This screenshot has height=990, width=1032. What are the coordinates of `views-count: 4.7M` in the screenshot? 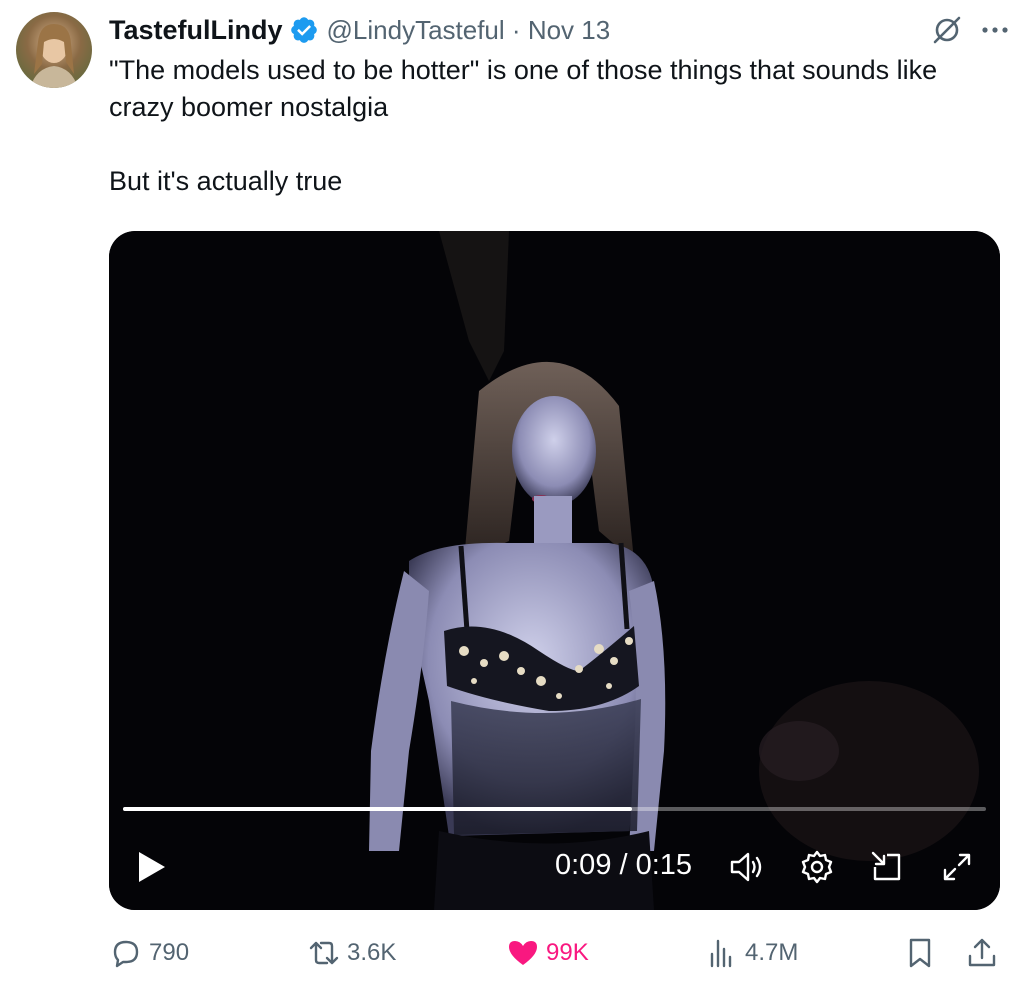 It's located at (772, 952).